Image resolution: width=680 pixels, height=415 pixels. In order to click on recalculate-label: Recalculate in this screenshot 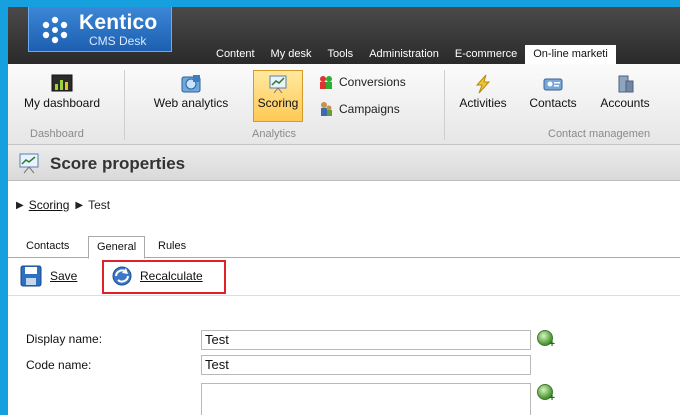, I will do `click(171, 276)`.